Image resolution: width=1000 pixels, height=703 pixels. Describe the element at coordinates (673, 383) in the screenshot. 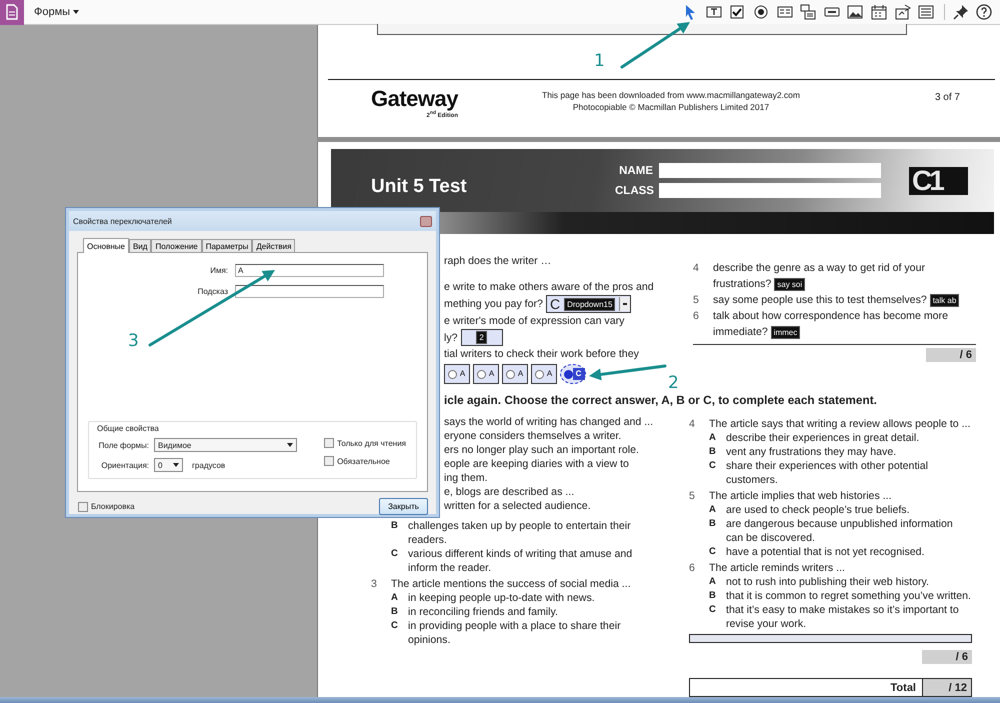

I see `annotation-number: 2` at that location.